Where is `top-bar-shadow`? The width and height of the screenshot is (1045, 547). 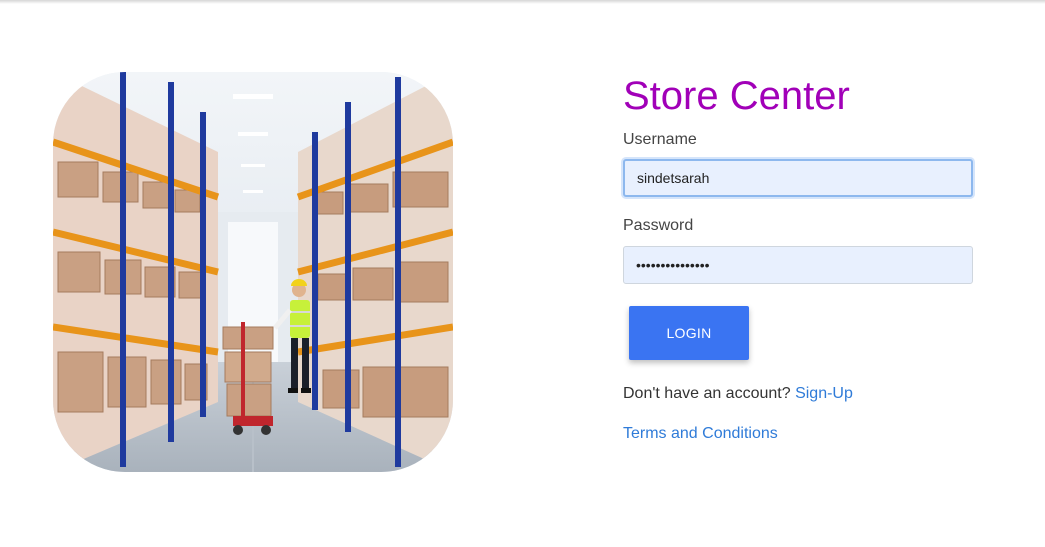
top-bar-shadow is located at coordinates (522, 2).